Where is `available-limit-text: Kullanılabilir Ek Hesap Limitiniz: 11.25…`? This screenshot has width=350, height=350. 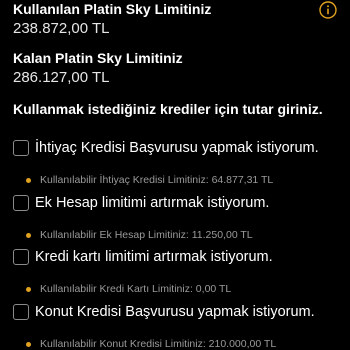
available-limit-text: Kullanılabilir Ek Hesap Limitiniz: 11.25… is located at coordinates (146, 235).